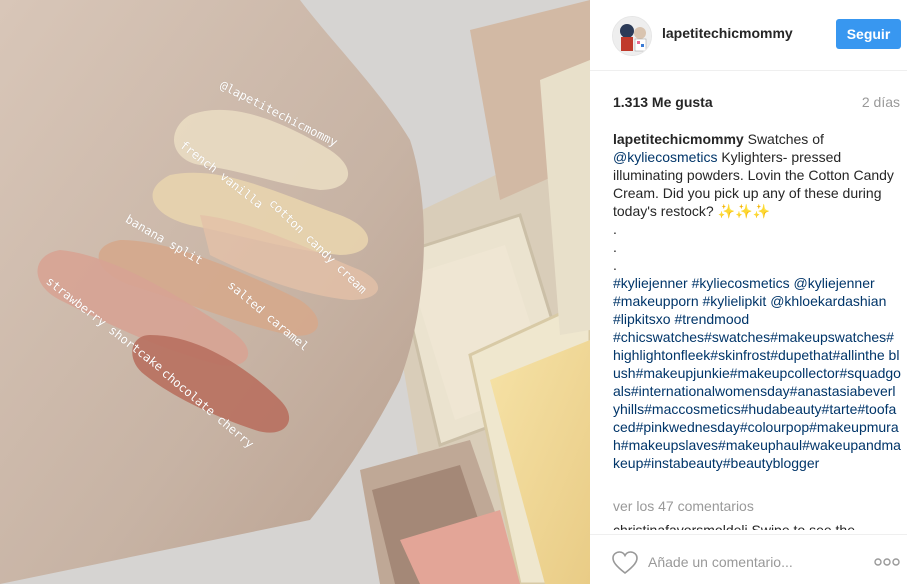 This screenshot has width=907, height=585. I want to click on comment-input, so click(748, 562).